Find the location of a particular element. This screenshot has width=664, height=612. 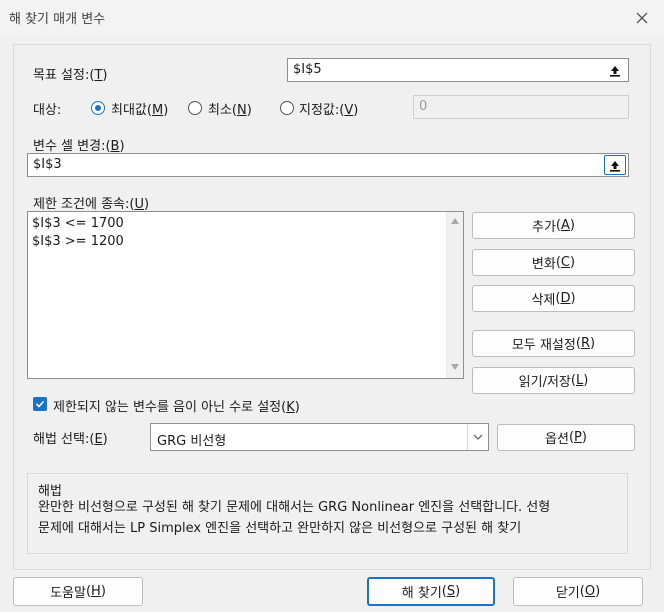

reset-all-button: 모두 재설정(R) is located at coordinates (553, 343).